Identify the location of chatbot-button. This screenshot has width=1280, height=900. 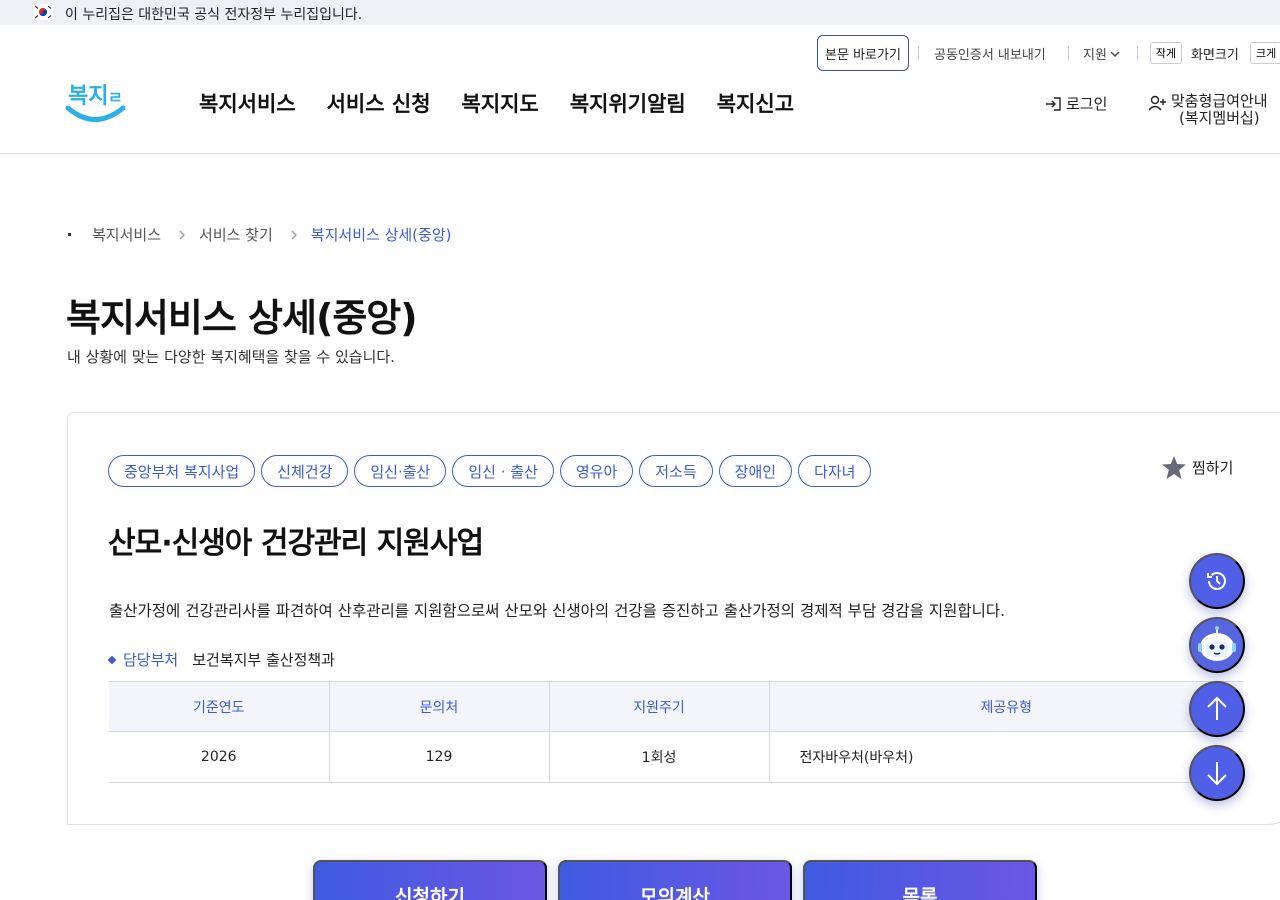
(1217, 645).